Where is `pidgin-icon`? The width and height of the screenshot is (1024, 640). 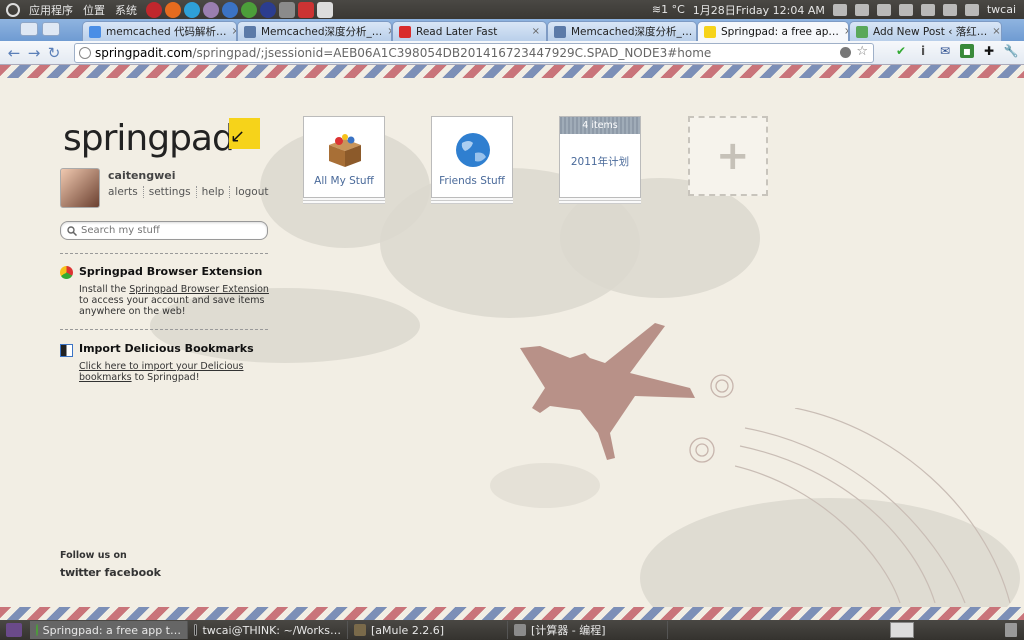
pidgin-icon is located at coordinates (211, 9).